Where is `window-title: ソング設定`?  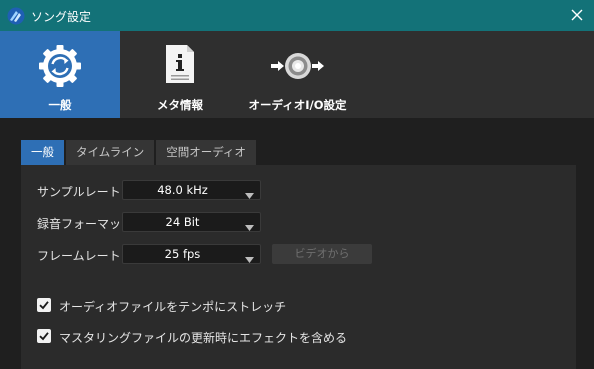 window-title: ソング設定 is located at coordinates (61, 17).